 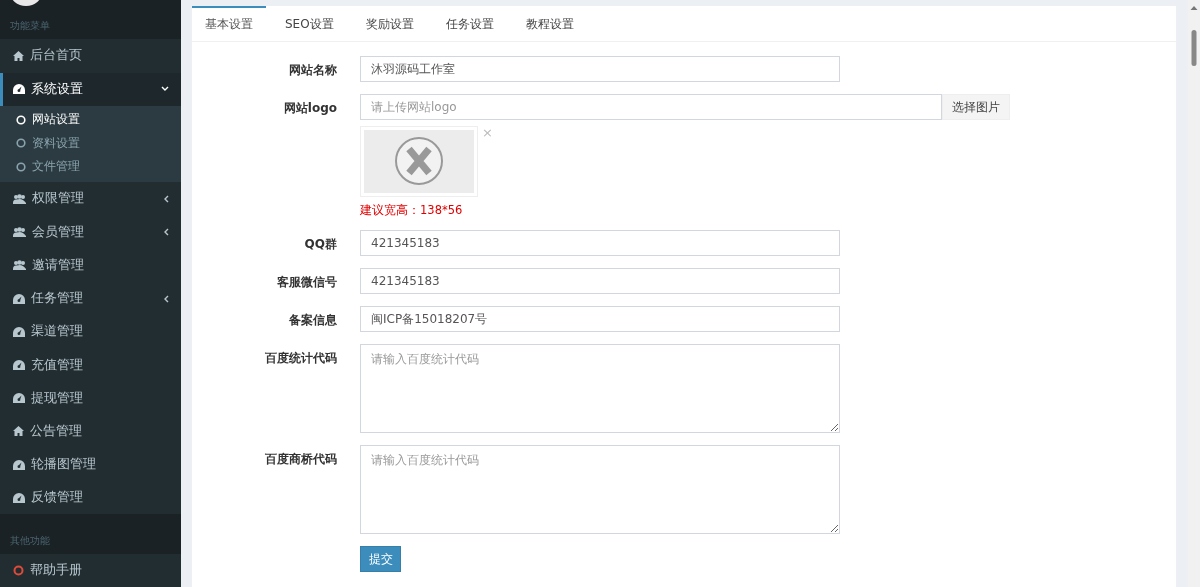 I want to click on sidebar-item-label: 系统设置, so click(x=57, y=89).